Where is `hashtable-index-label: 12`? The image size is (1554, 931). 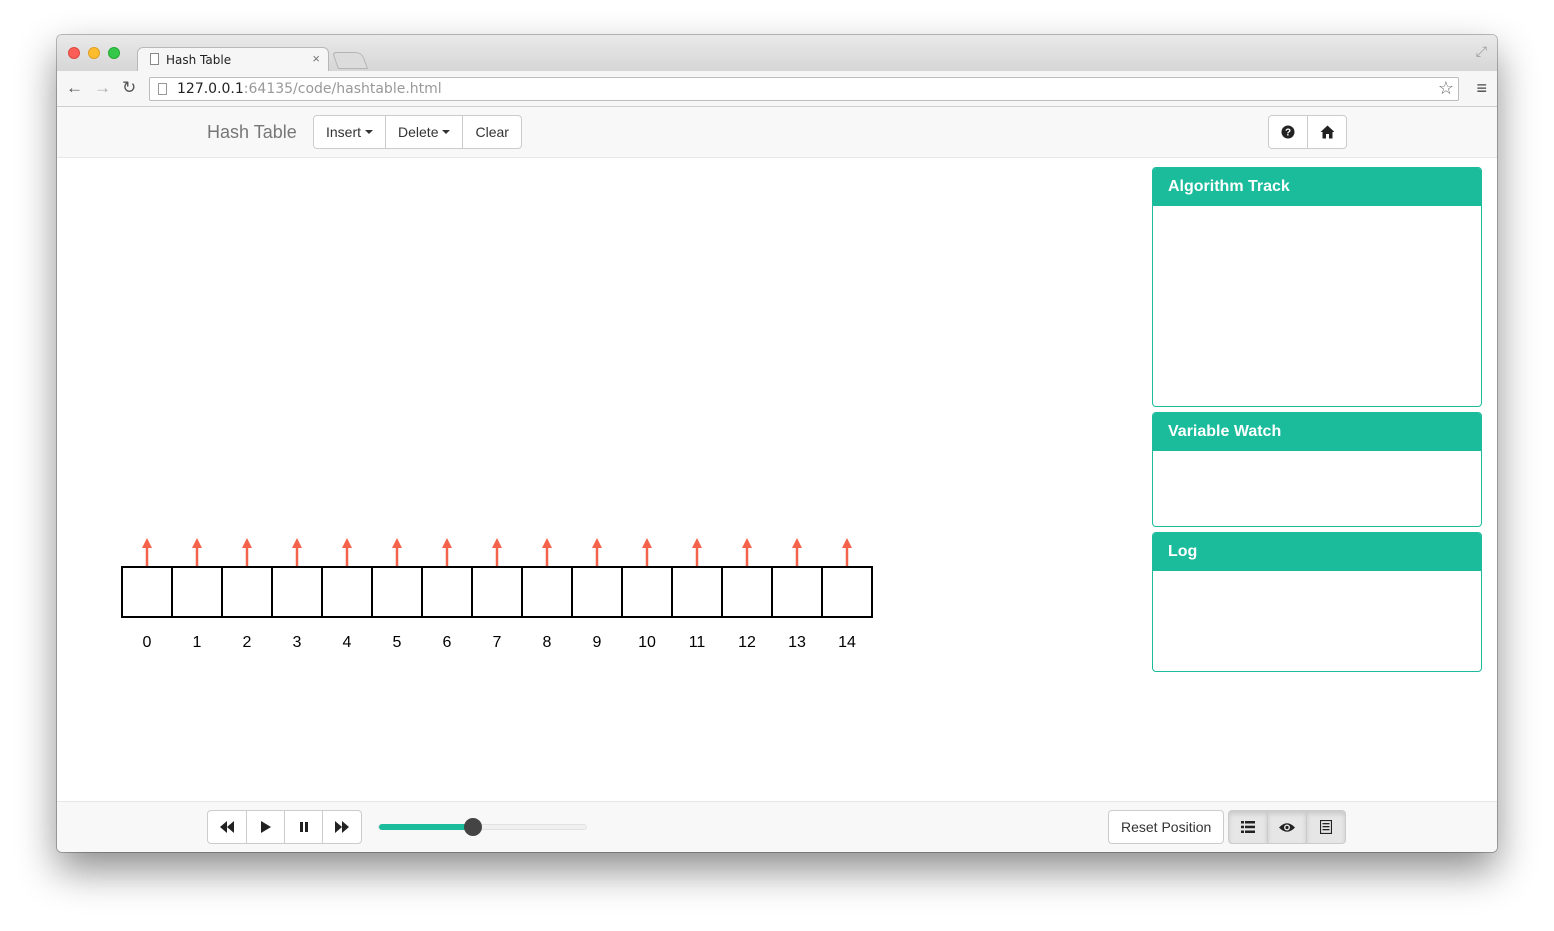 hashtable-index-label: 12 is located at coordinates (747, 642).